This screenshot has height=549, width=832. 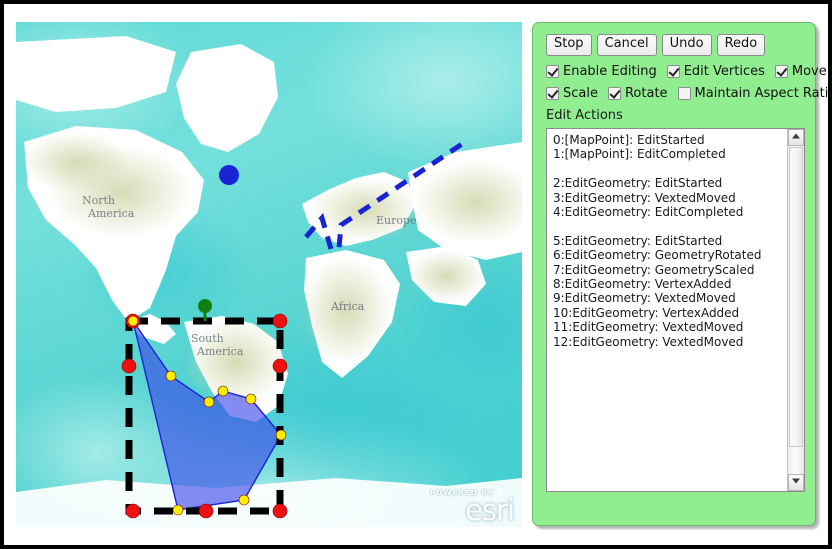 What do you see at coordinates (396, 220) in the screenshot?
I see `map-label: Europe` at bounding box center [396, 220].